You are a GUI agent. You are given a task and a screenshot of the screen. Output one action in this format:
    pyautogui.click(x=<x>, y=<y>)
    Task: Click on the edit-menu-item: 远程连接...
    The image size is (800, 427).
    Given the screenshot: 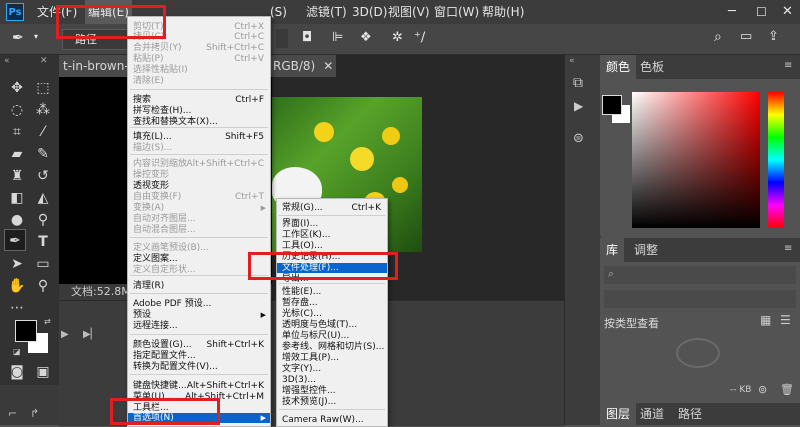 What is the action you would take?
    pyautogui.click(x=199, y=326)
    